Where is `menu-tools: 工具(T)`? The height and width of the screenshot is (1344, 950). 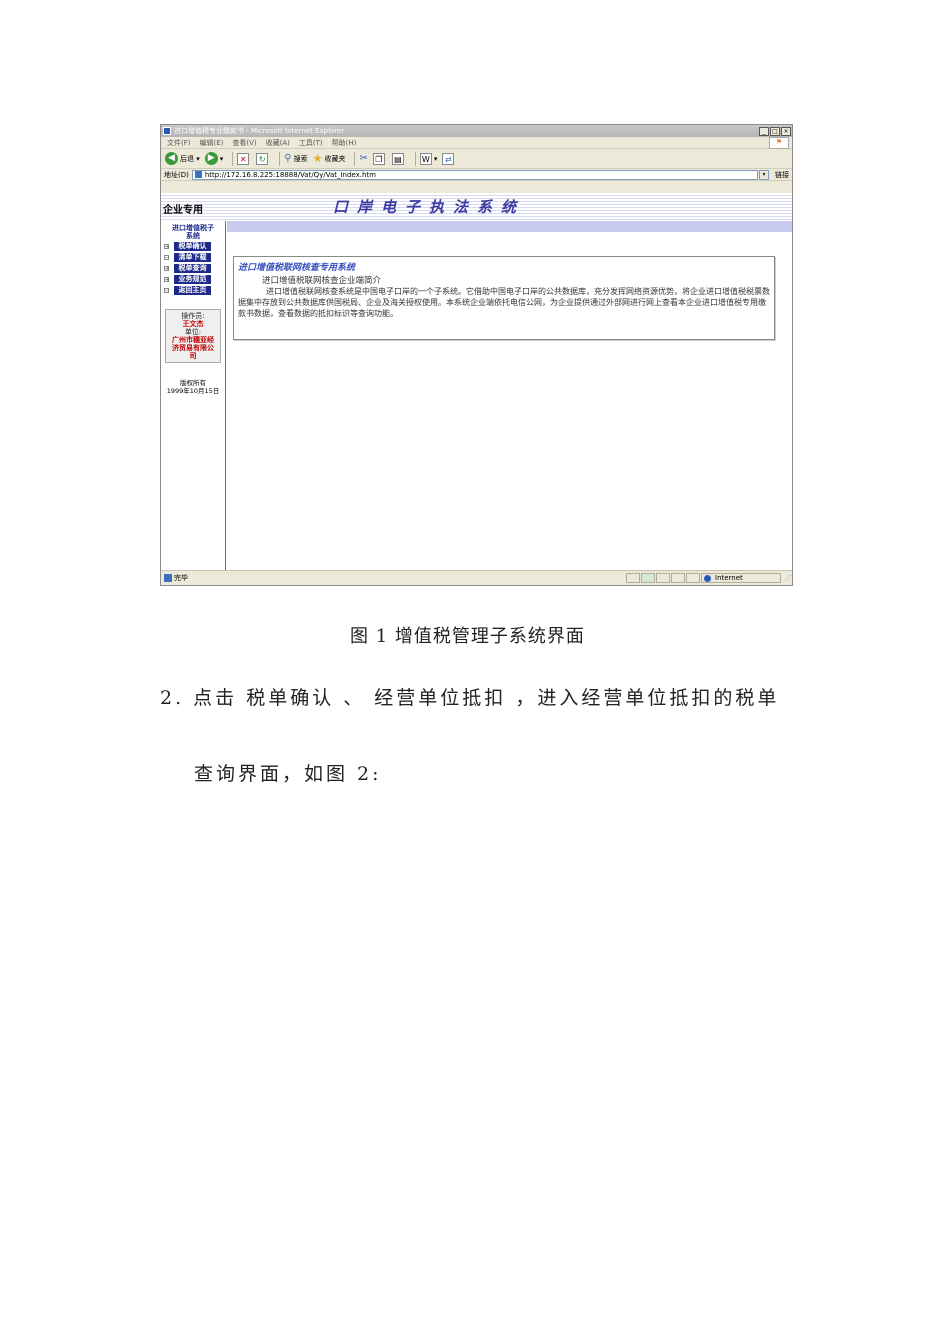
menu-tools: 工具(T) is located at coordinates (311, 143).